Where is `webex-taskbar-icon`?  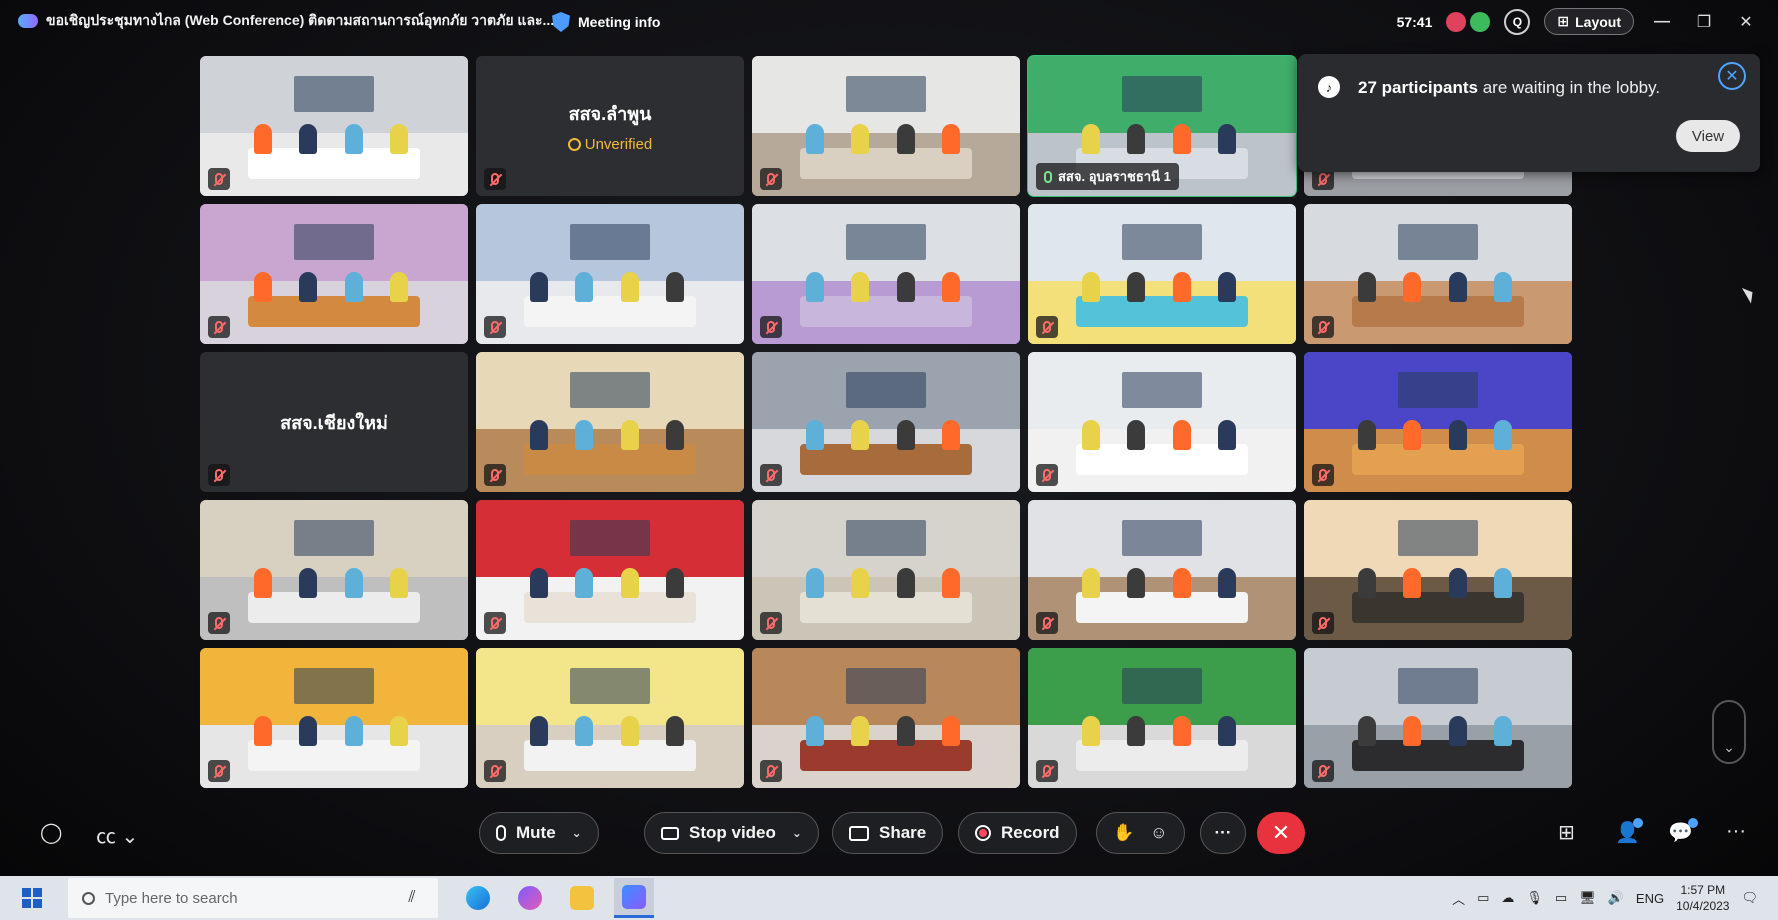
webex-taskbar-icon is located at coordinates (634, 898).